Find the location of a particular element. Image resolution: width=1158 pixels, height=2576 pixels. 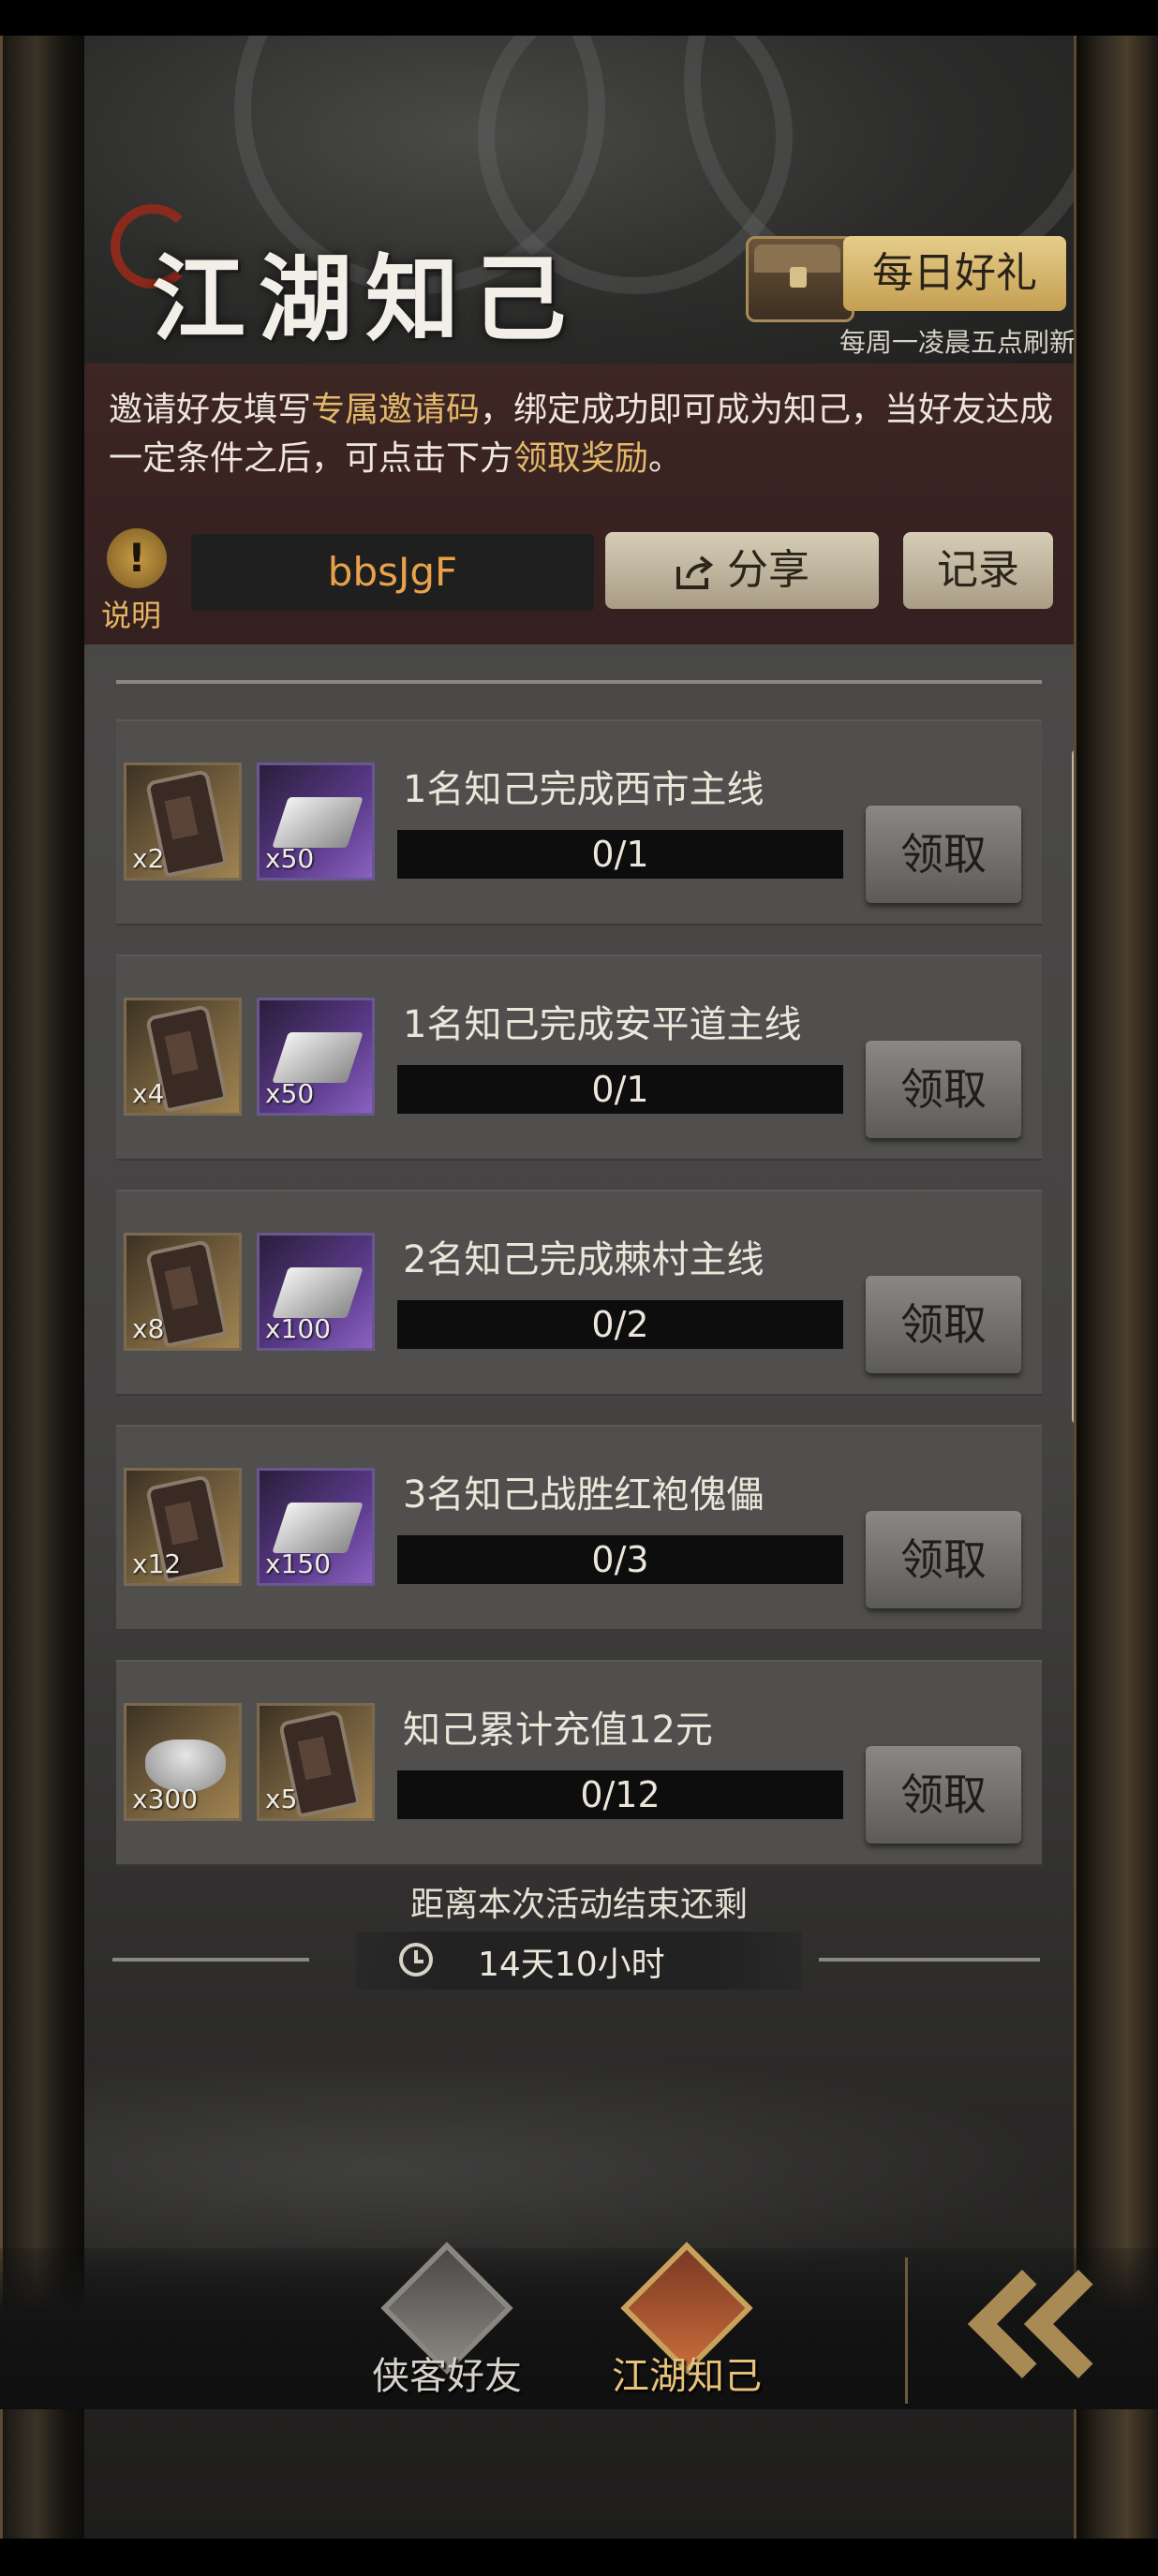

back-button is located at coordinates (1040, 2328).